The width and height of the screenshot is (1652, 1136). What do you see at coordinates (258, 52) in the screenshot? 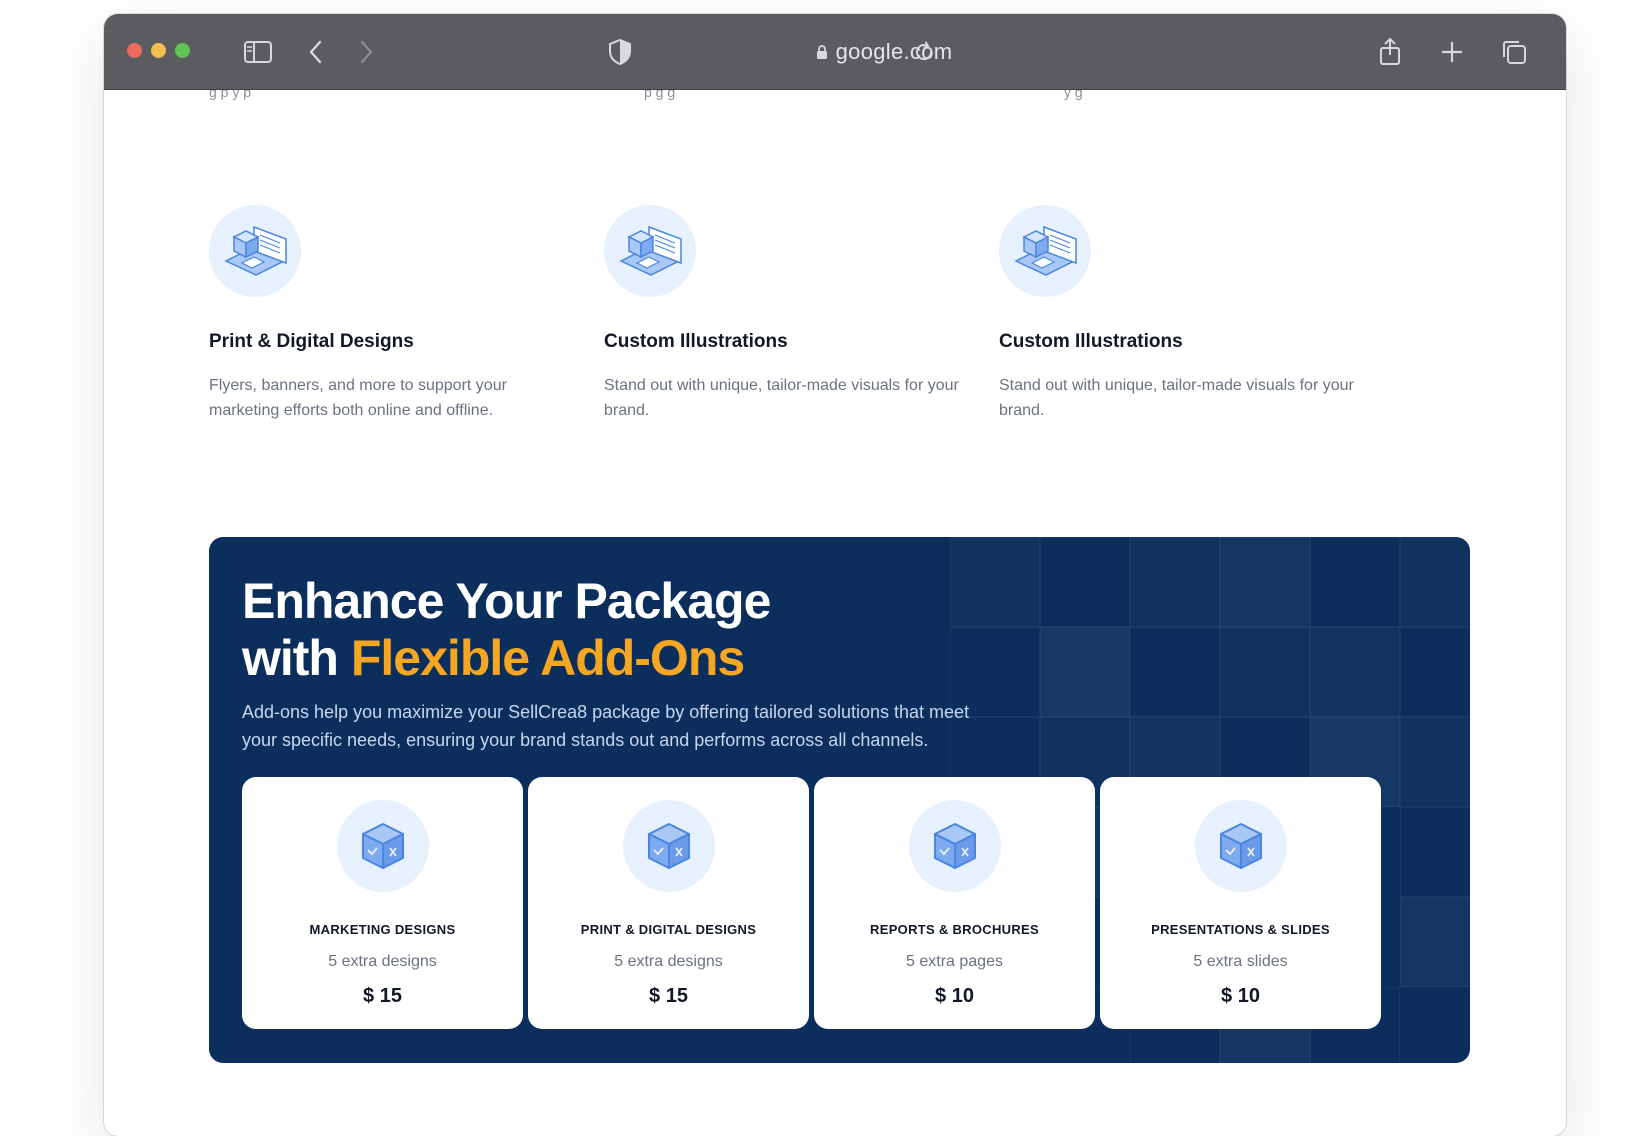
I see `sidebar-icon` at bounding box center [258, 52].